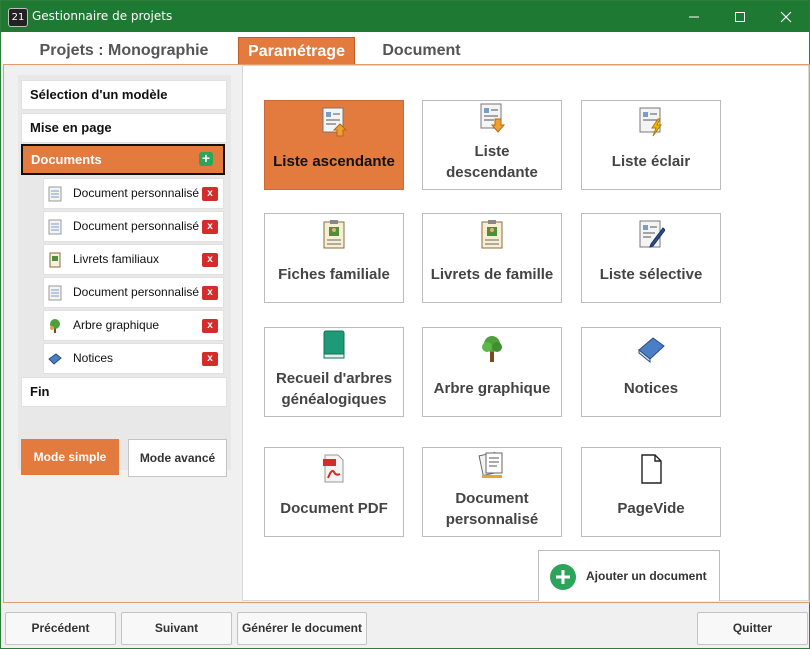 This screenshot has width=810, height=649. Describe the element at coordinates (18, 17) in the screenshot. I see `app-icon: 21` at that location.